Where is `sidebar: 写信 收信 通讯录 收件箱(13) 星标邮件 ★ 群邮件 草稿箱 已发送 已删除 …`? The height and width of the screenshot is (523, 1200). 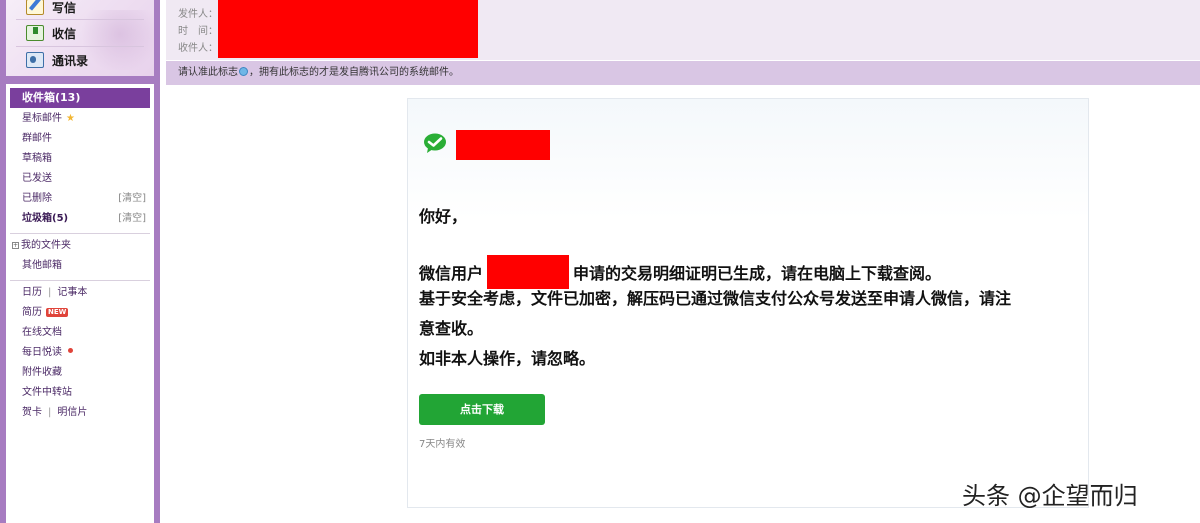 sidebar: 写信 收信 通讯录 收件箱(13) 星标邮件 ★ 群邮件 草稿箱 已发送 已删除 … is located at coordinates (80, 261).